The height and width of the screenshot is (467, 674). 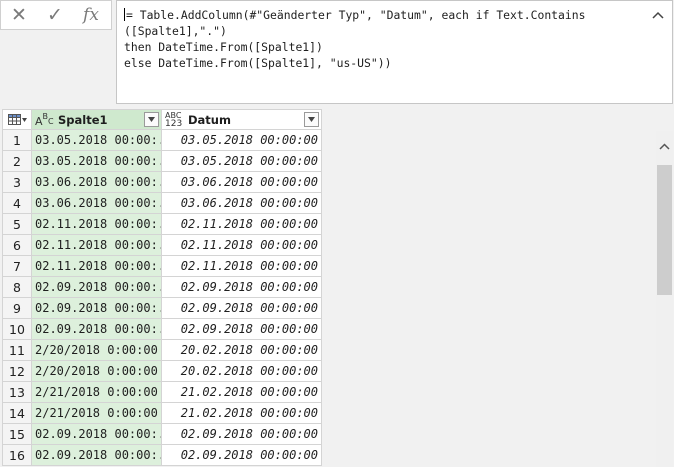 I want to click on row-number: 12, so click(x=17, y=371).